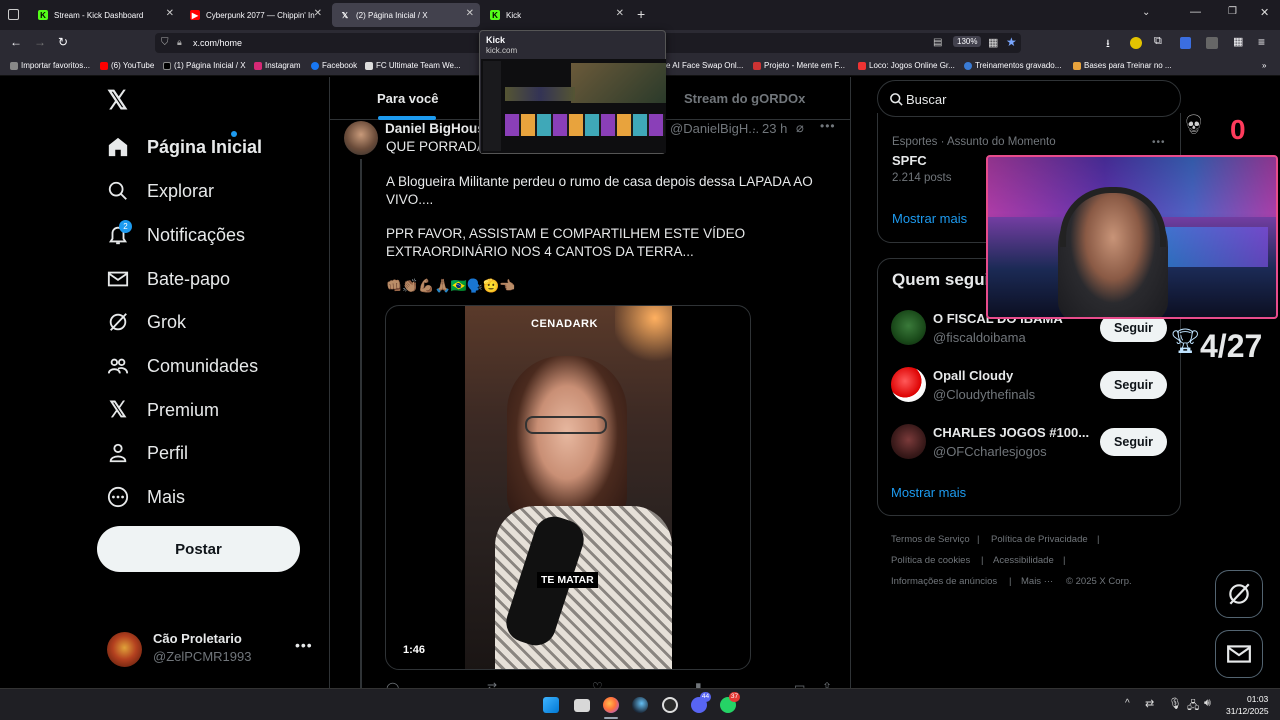 Image resolution: width=1280 pixels, height=720 pixels. I want to click on repost-icon: ⇄, so click(492, 684).